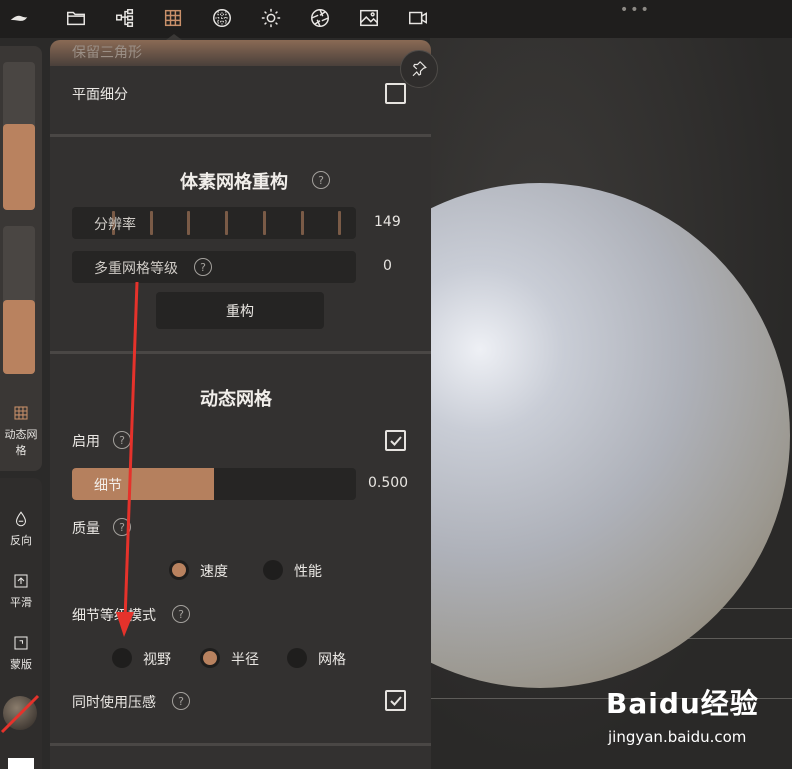  What do you see at coordinates (125, 18) in the screenshot?
I see `hierarchy-icon` at bounding box center [125, 18].